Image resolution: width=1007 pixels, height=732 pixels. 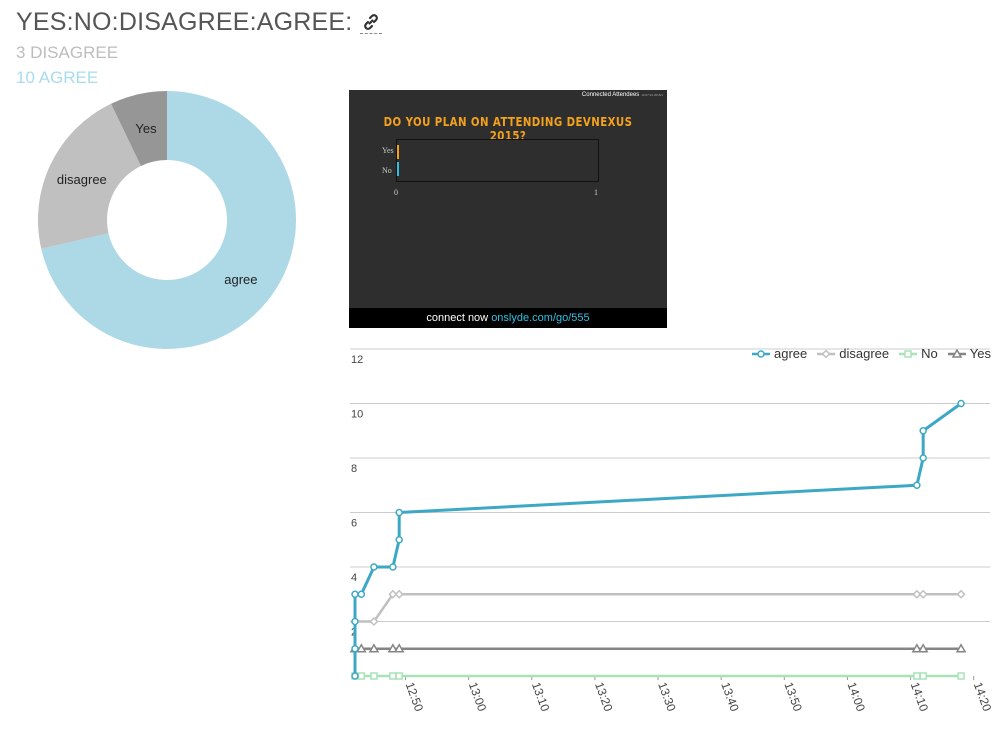 I want to click on donut-label-yes: Yes, so click(x=146, y=128).